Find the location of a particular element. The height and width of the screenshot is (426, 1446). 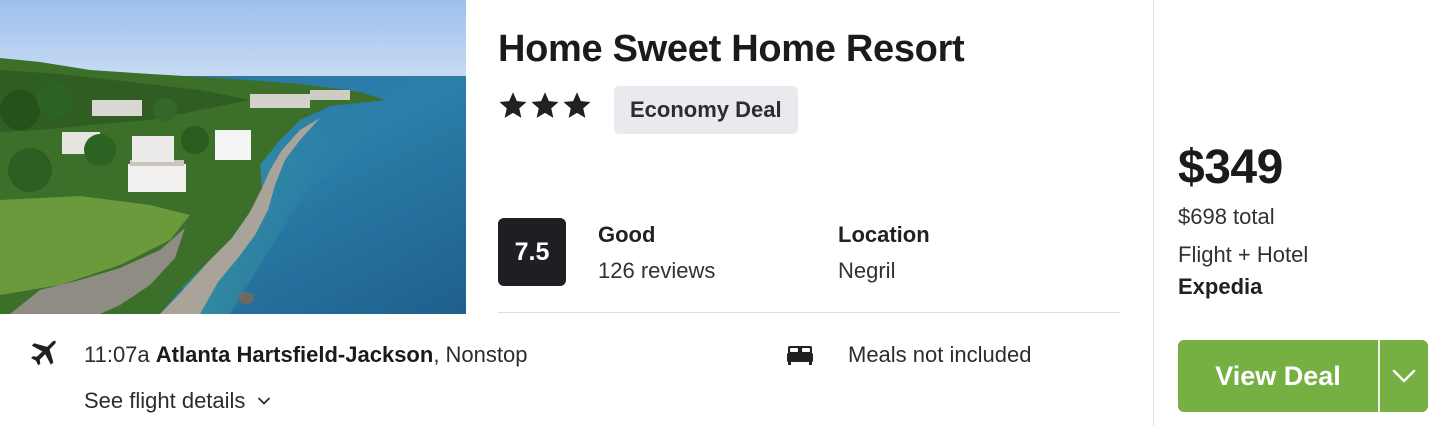

more-deals-dropdown-button is located at coordinates (1404, 376).